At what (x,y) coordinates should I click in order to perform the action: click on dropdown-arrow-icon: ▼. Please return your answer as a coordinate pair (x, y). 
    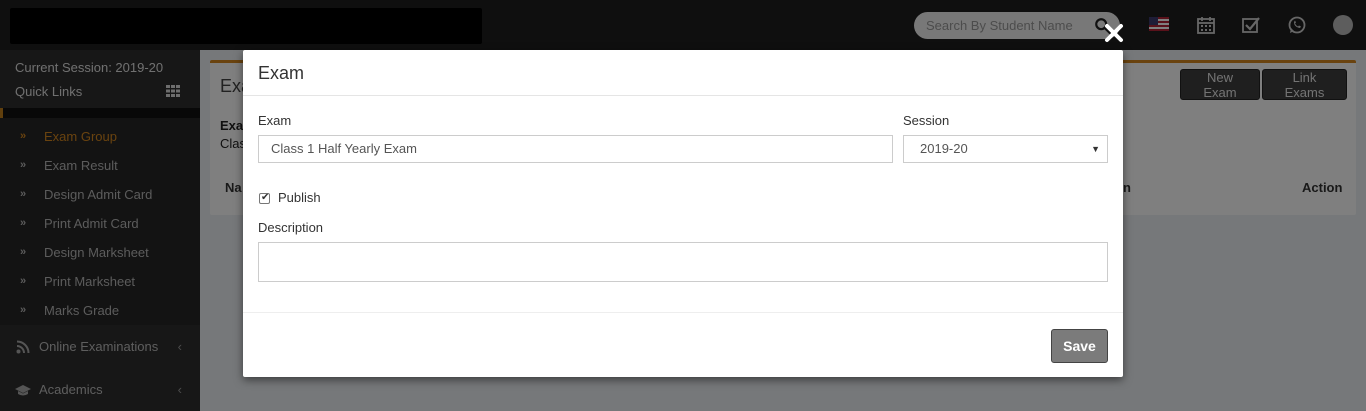
    Looking at the image, I should click on (1095, 149).